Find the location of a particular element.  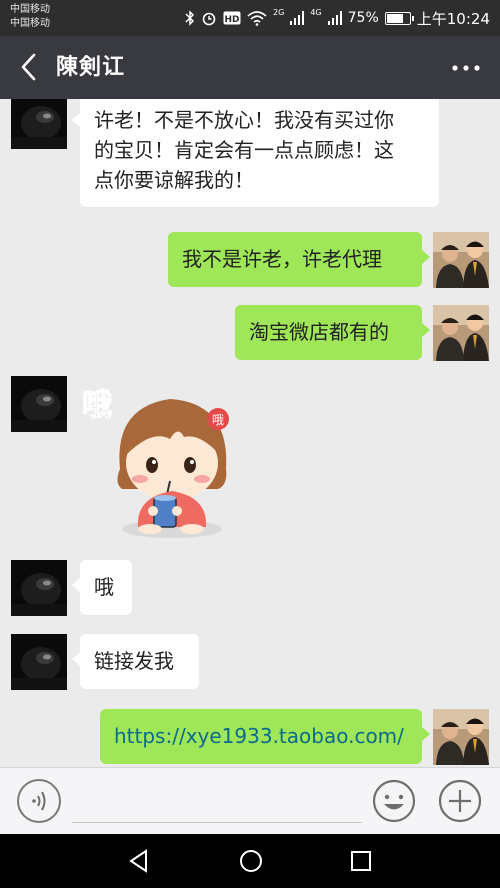

message-bubble-received: 哦 is located at coordinates (102, 587).